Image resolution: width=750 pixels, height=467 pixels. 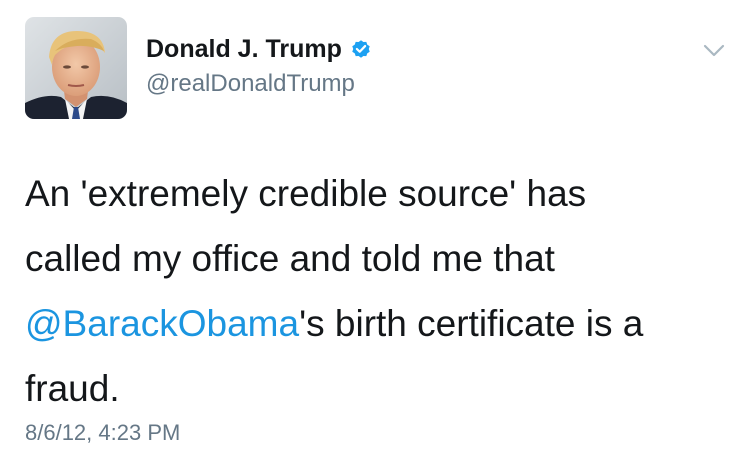 I want to click on username: @realDonaldTrump, so click(x=250, y=84).